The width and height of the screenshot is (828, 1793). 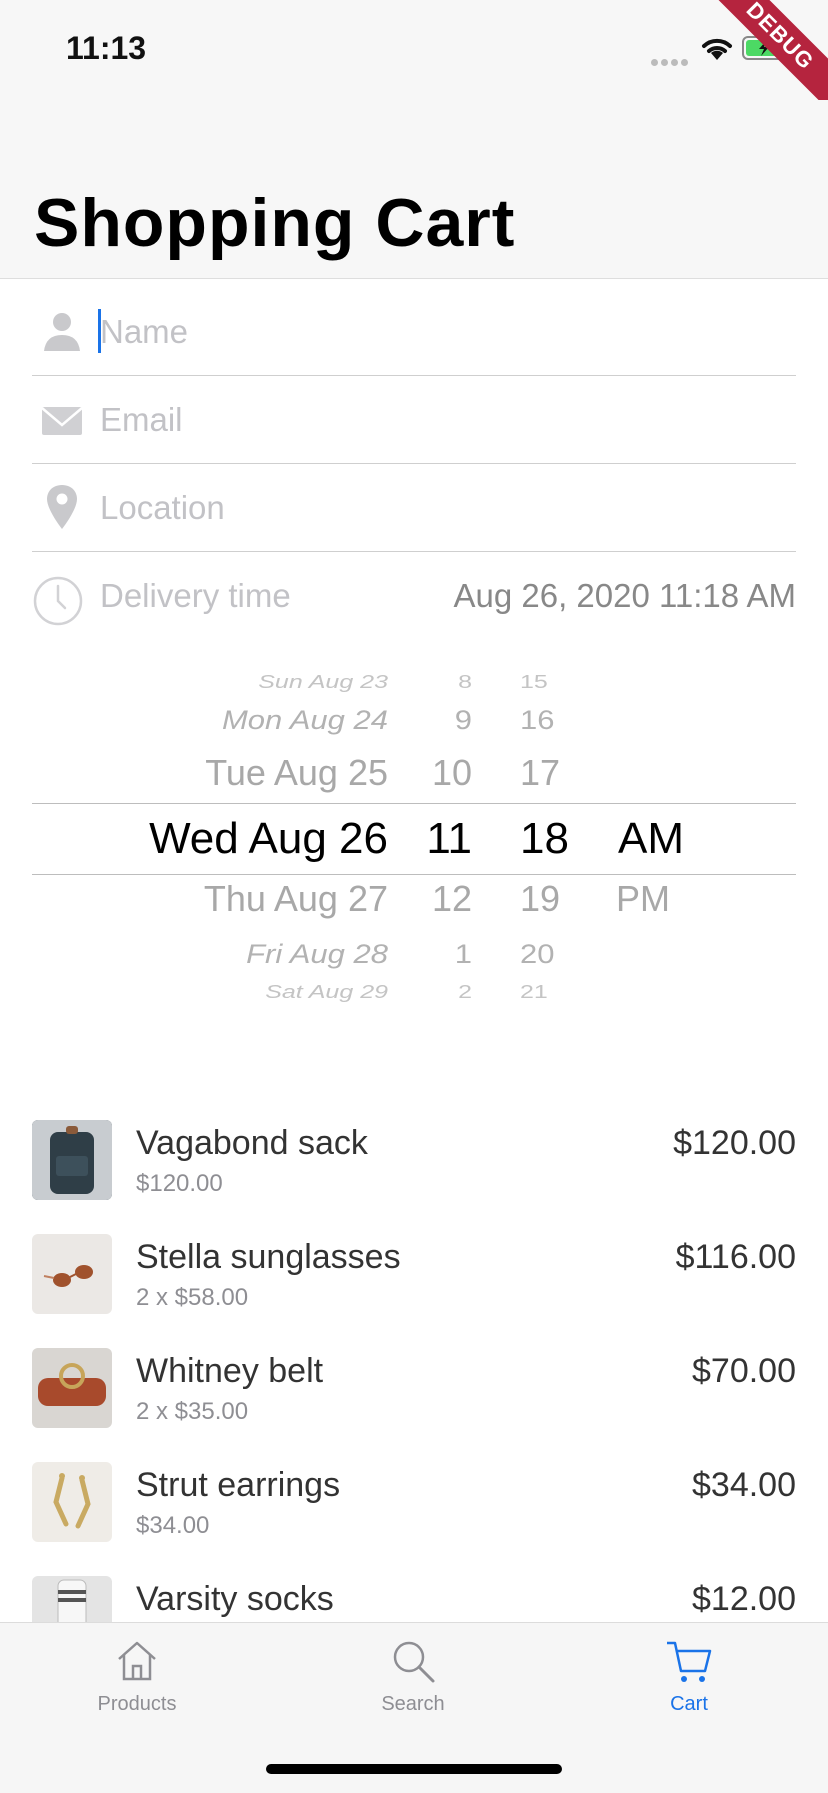 What do you see at coordinates (414, 50) in the screenshot?
I see `status-bar: 11:13` at bounding box center [414, 50].